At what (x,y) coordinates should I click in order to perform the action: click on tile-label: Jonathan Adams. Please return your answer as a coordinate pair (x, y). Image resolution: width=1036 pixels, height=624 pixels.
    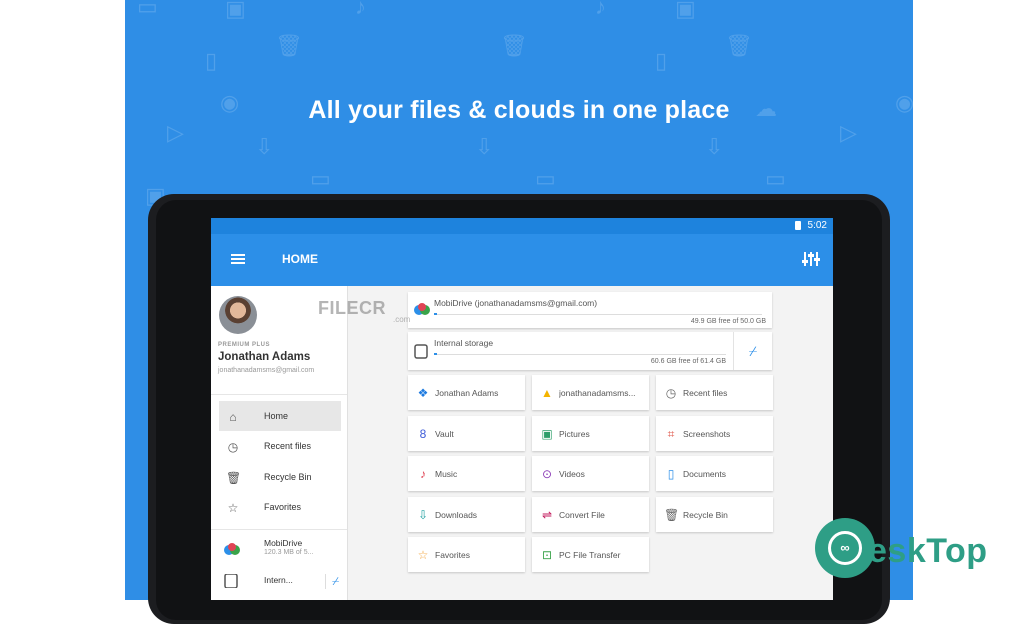
    Looking at the image, I should click on (467, 393).